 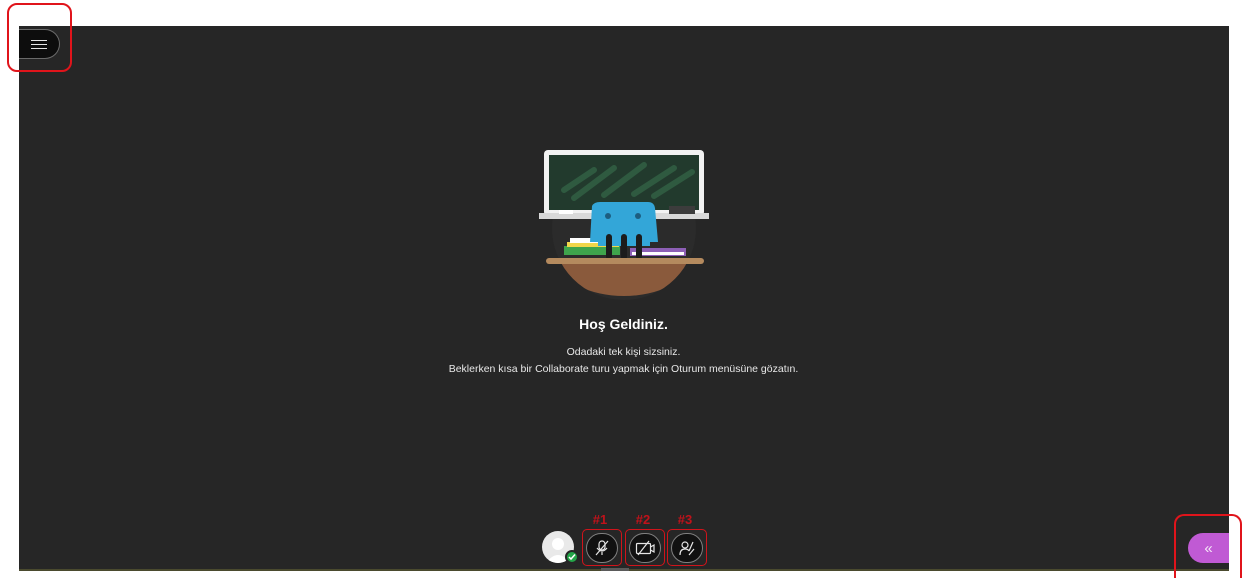 I want to click on classroom-illustration, so click(x=624, y=225).